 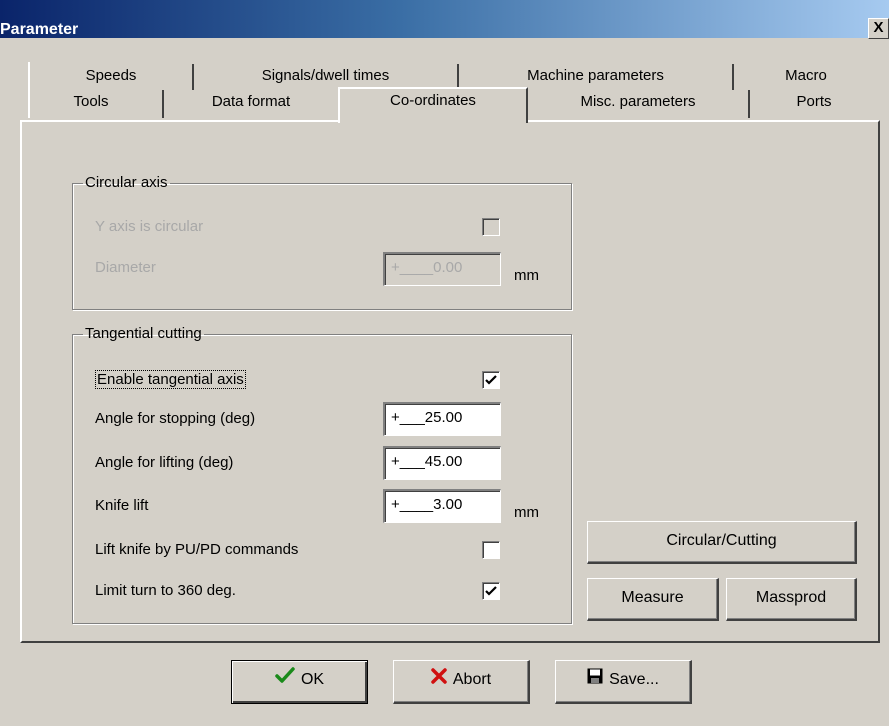 What do you see at coordinates (39, 29) in the screenshot?
I see `window-title: Parameter` at bounding box center [39, 29].